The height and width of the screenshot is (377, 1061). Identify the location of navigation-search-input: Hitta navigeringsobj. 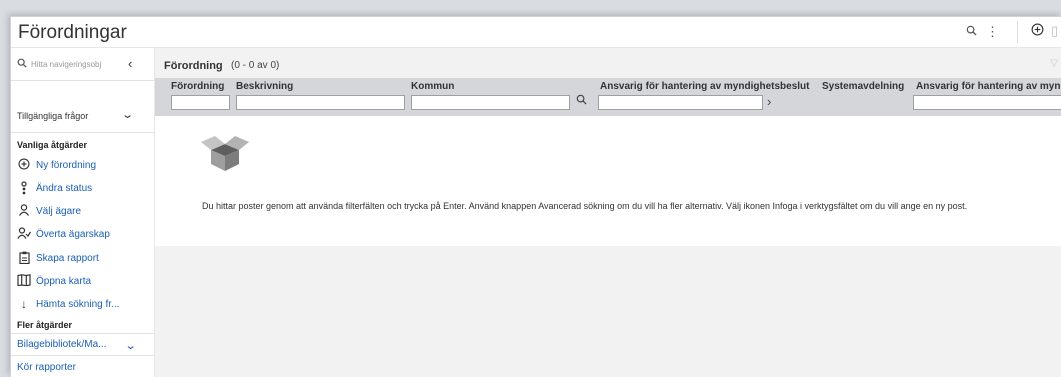
(66, 64).